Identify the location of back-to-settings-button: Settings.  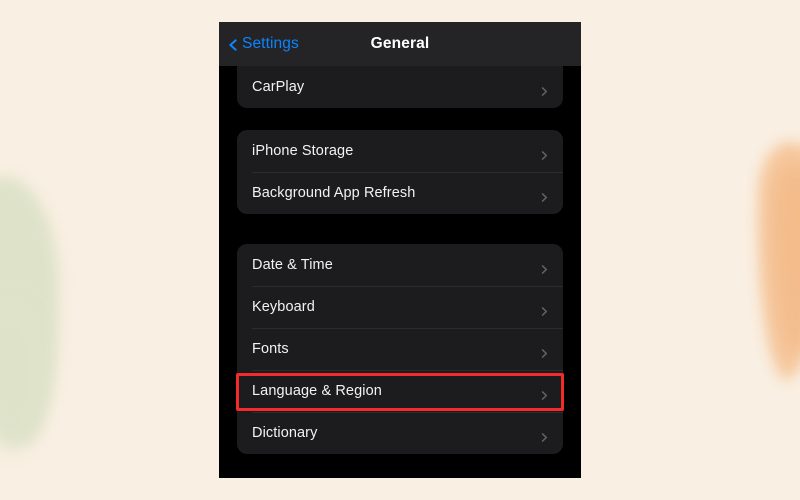
(263, 44).